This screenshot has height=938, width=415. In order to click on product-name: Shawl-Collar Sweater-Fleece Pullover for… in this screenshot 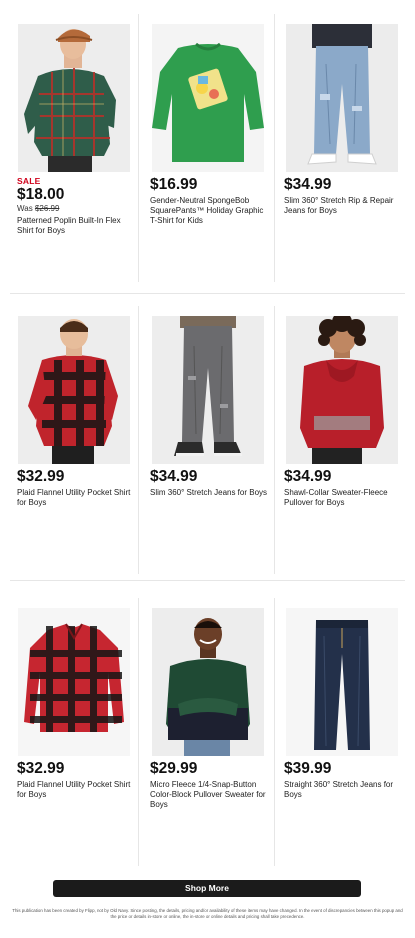, I will do `click(345, 498)`.